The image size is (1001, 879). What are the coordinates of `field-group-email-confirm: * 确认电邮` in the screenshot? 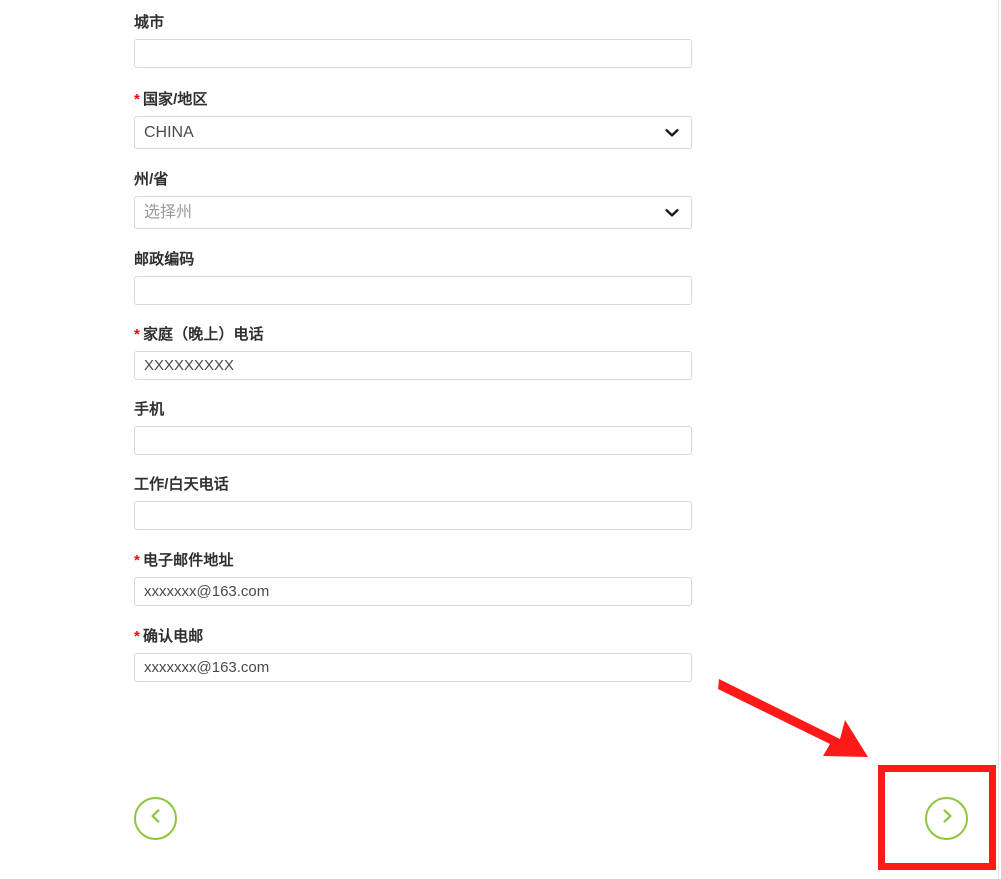 It's located at (413, 655).